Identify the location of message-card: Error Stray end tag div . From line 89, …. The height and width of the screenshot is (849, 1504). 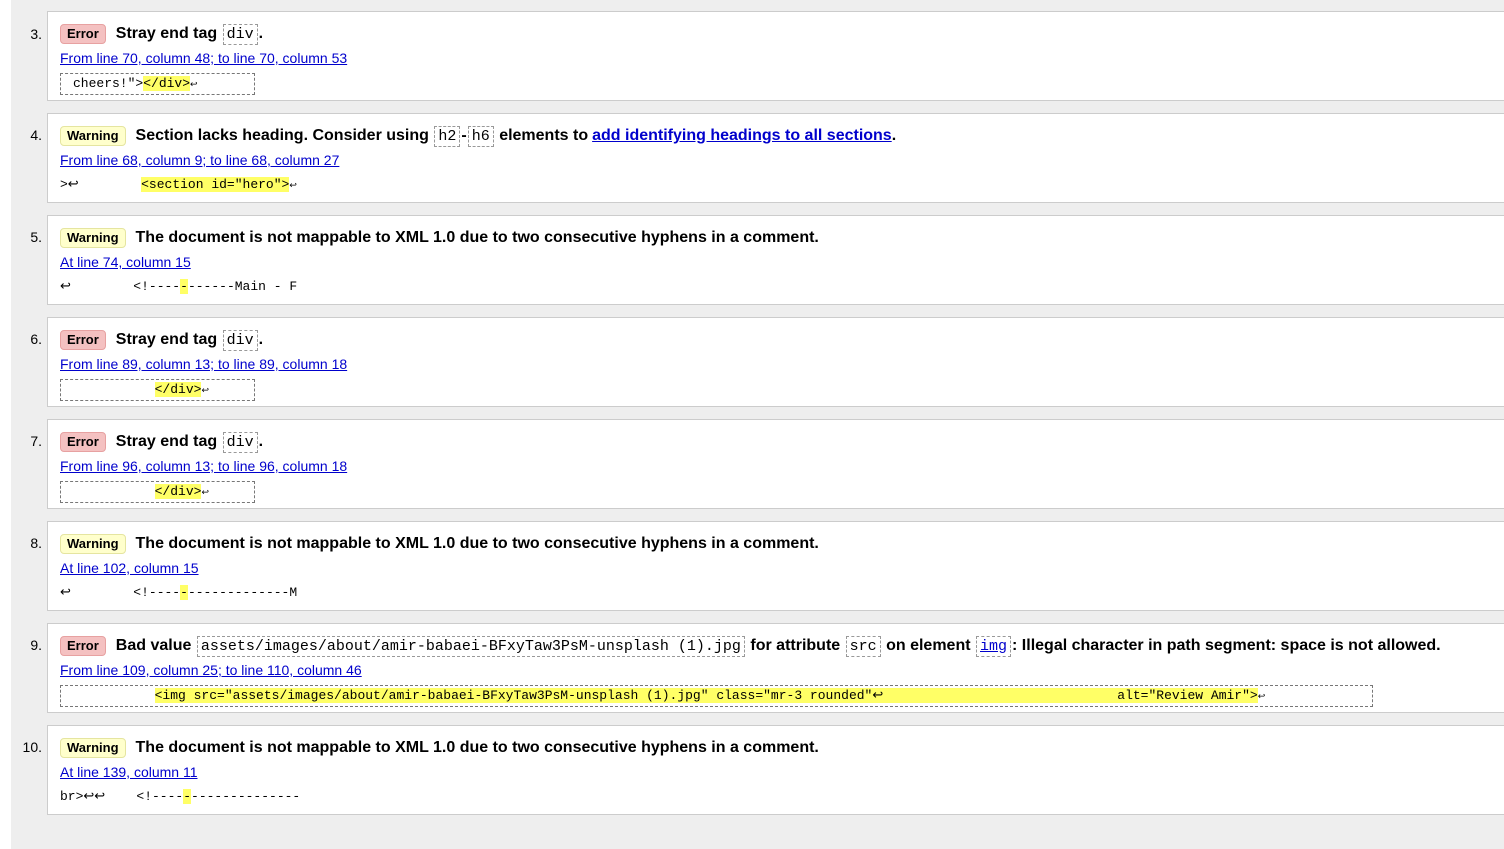
(775, 362).